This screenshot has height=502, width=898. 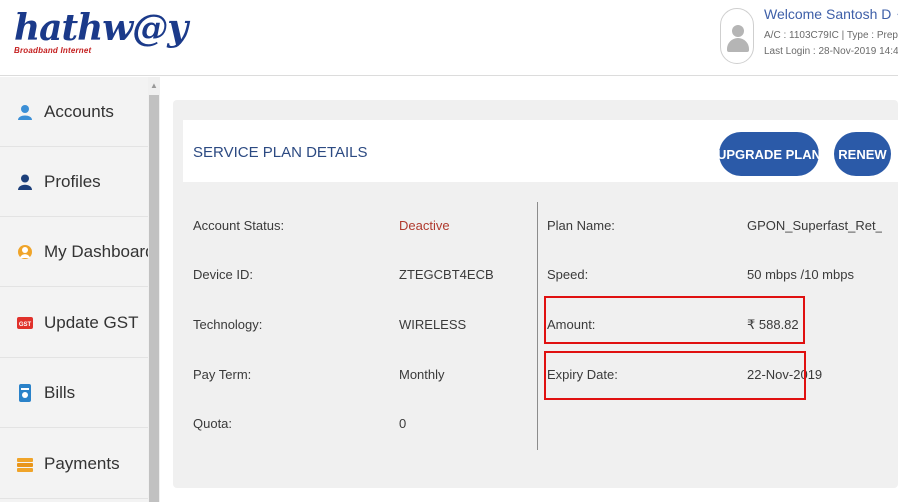 What do you see at coordinates (91, 322) in the screenshot?
I see `sidebar-item-label: Update GST` at bounding box center [91, 322].